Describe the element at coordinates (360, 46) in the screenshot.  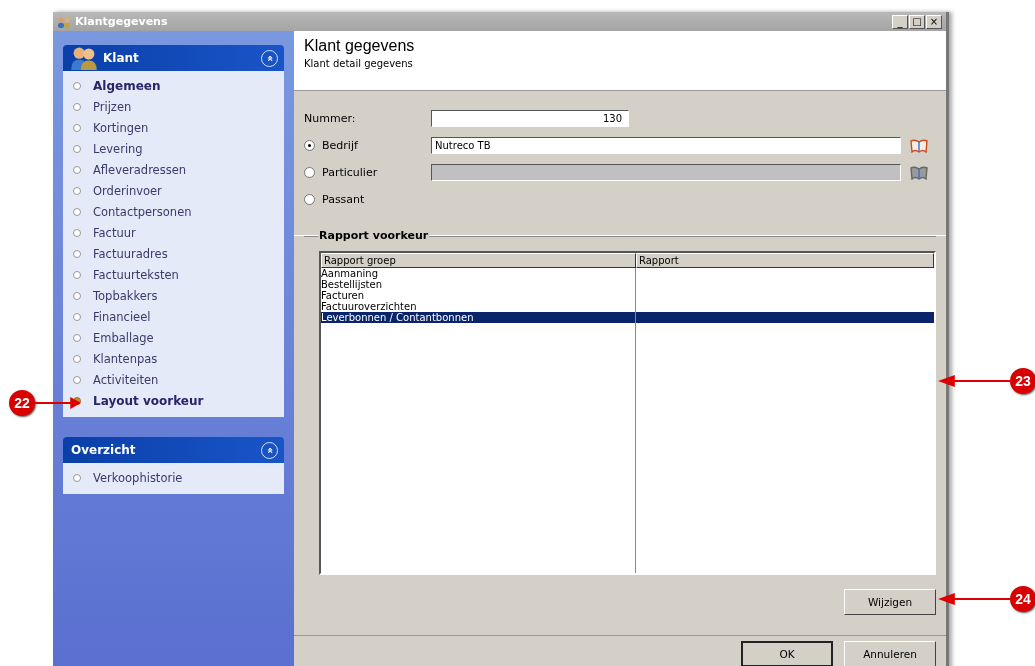
I see `page-title: Klant gegevens` at that location.